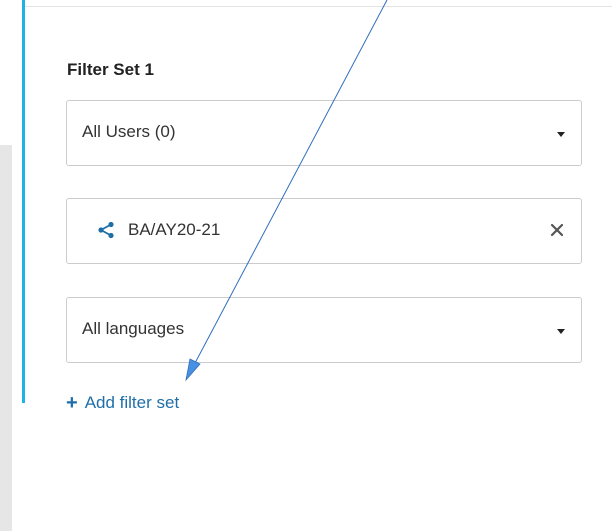 Image resolution: width=612 pixels, height=531 pixels. I want to click on language-select-value: All languages, so click(133, 328).